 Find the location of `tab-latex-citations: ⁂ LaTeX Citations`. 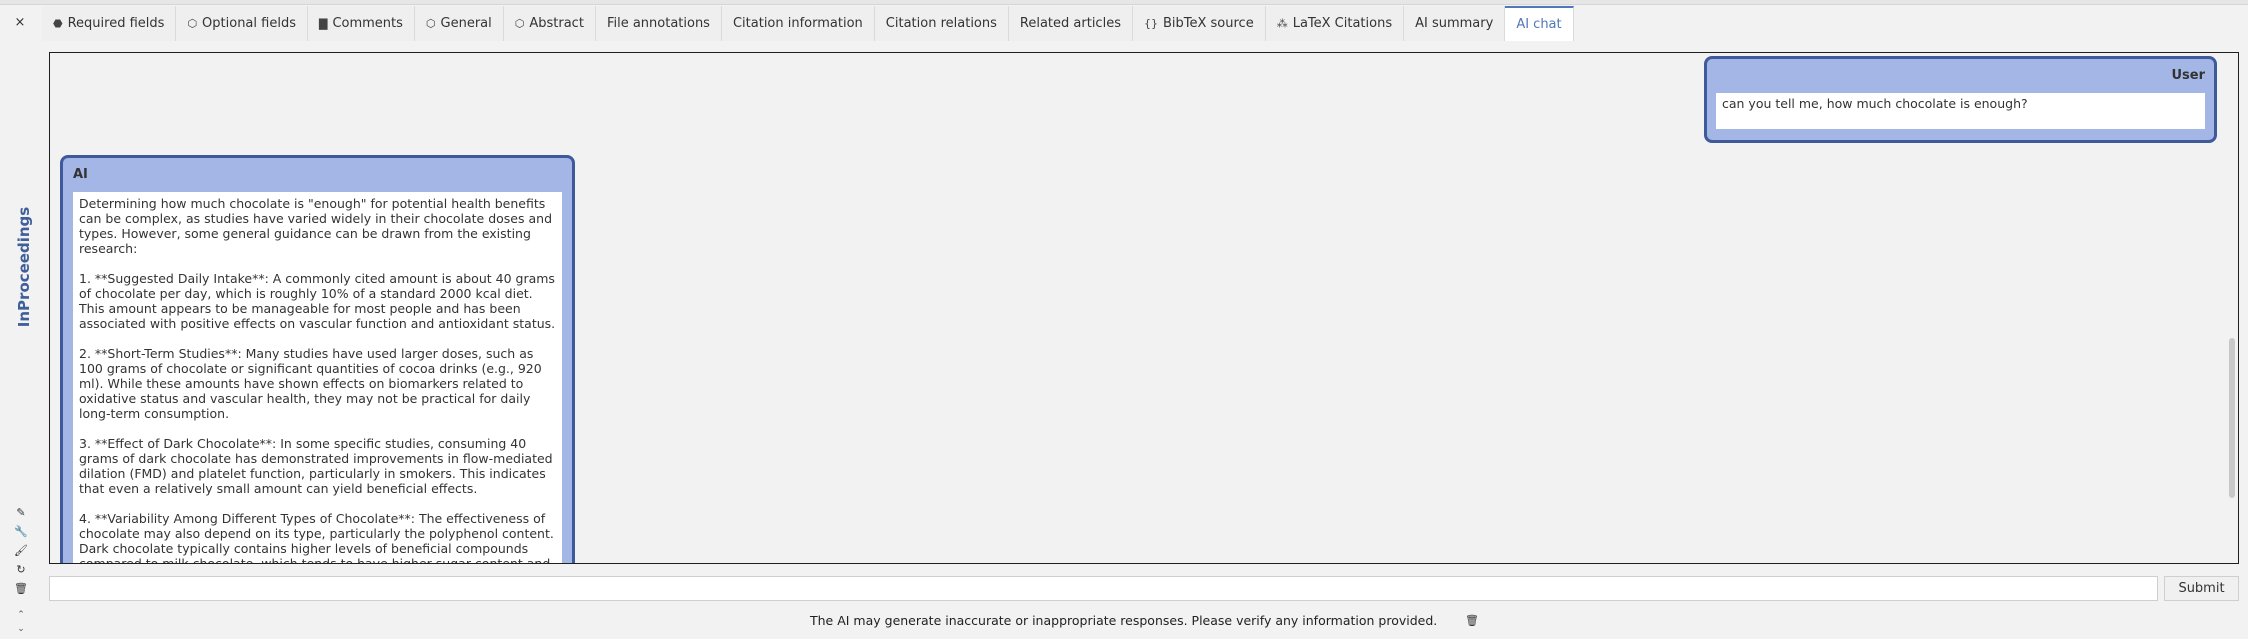

tab-latex-citations: ⁂ LaTeX Citations is located at coordinates (1335, 23).